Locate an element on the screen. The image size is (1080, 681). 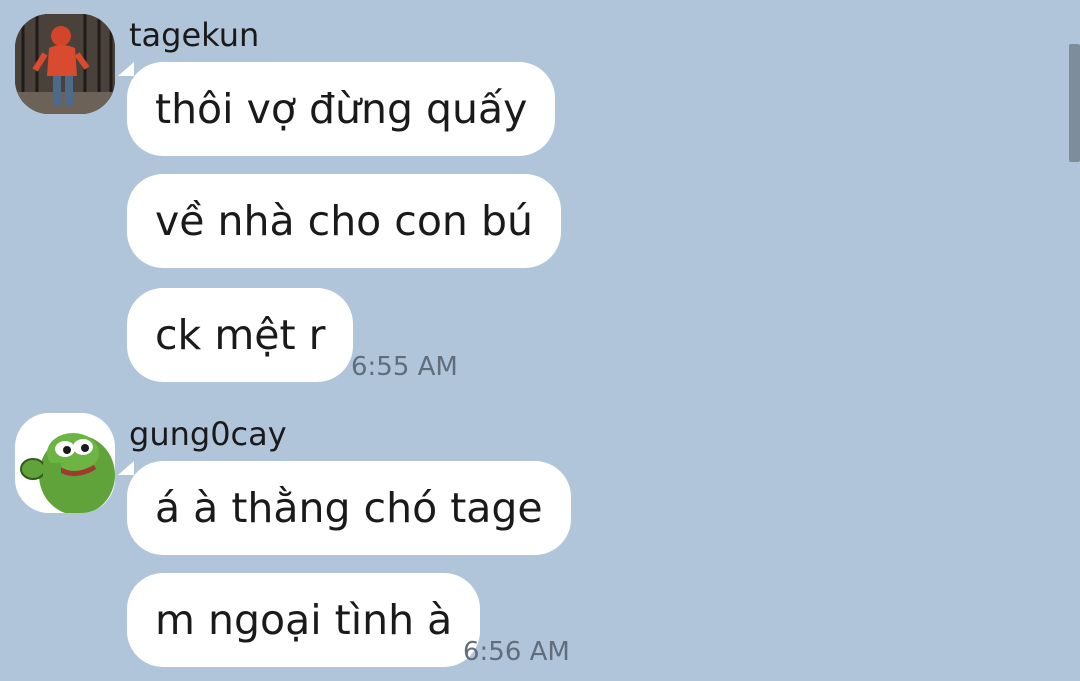
message-bubble: á à thằng chó tage is located at coordinates (349, 508).